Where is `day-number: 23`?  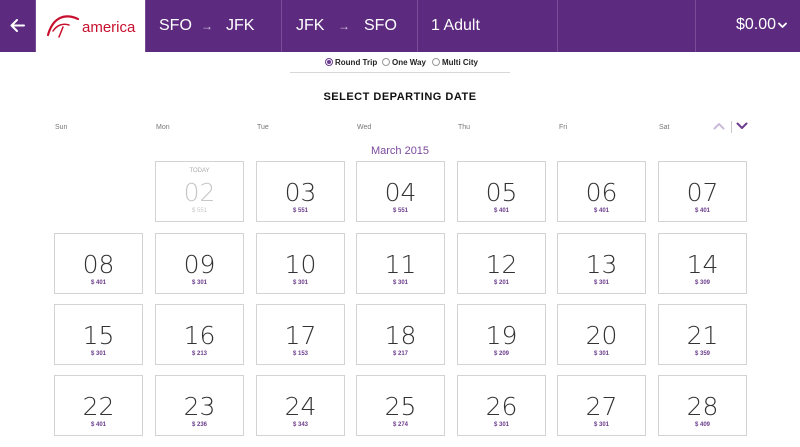 day-number: 23 is located at coordinates (199, 406).